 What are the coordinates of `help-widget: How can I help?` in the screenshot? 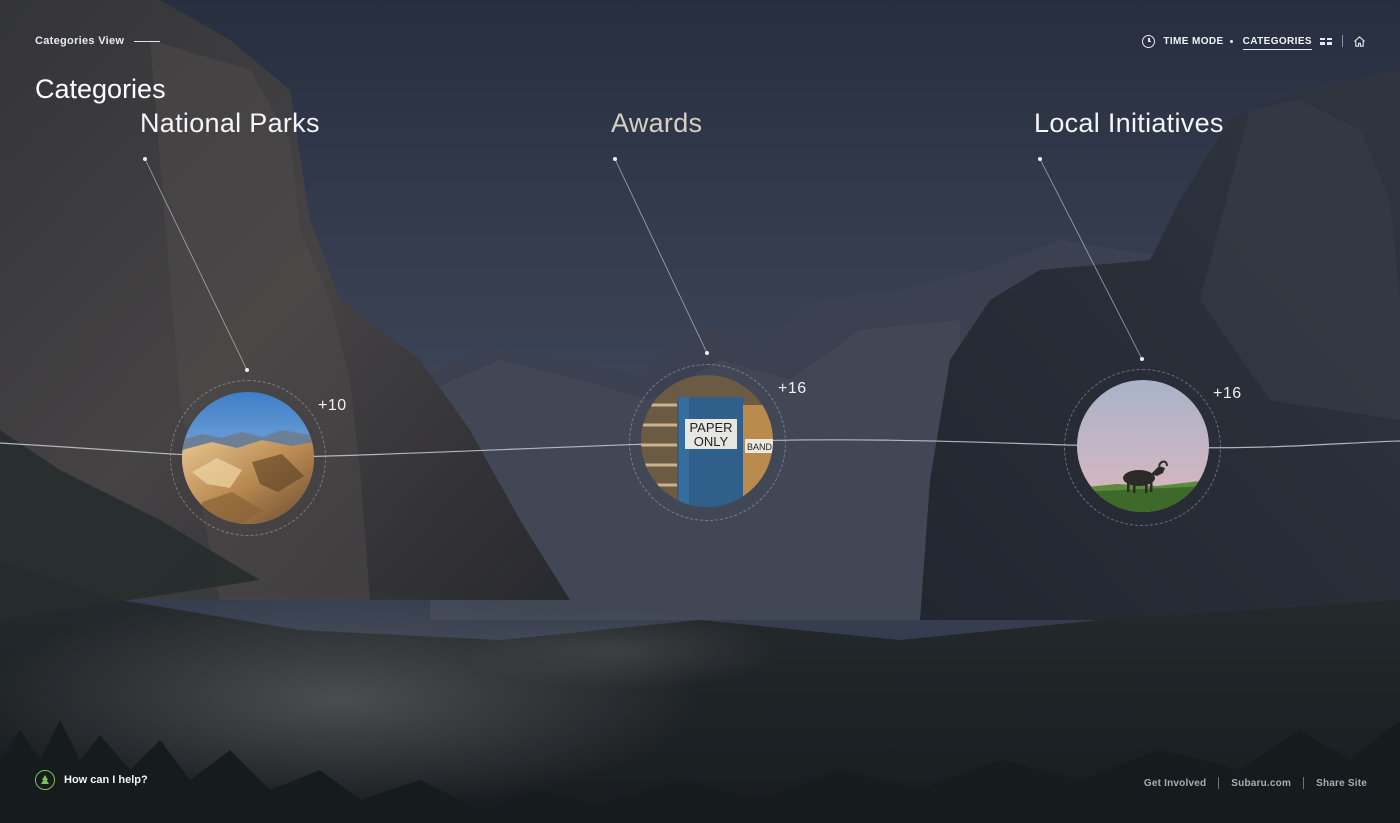 It's located at (91, 780).